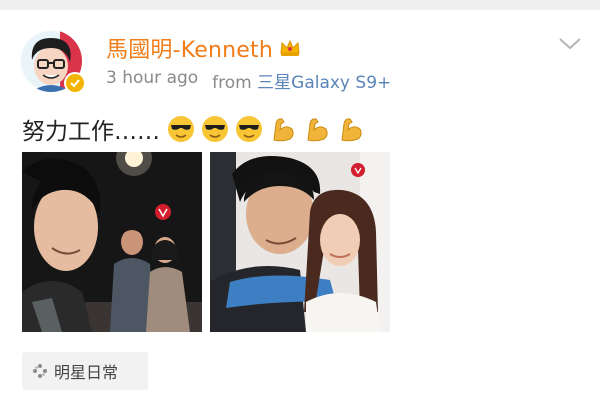  I want to click on author-avatar, so click(53, 62).